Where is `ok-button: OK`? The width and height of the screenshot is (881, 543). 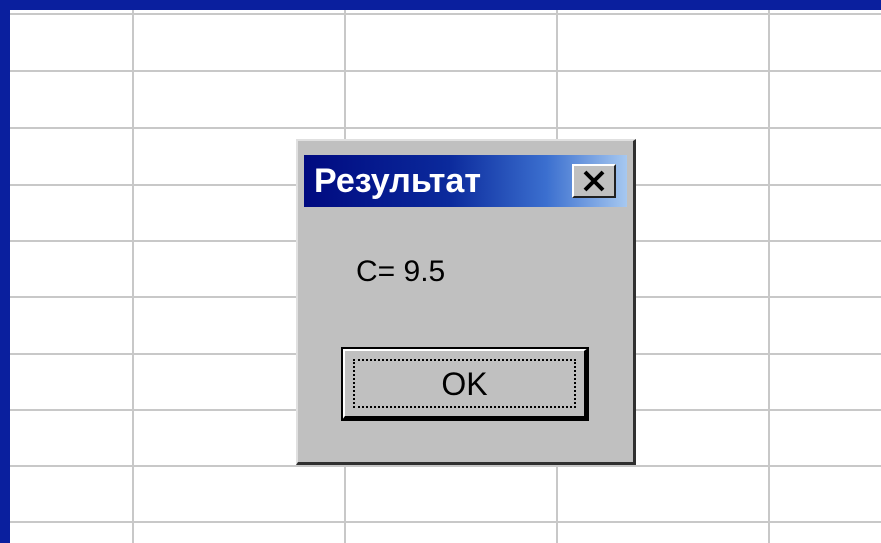
ok-button: OK is located at coordinates (465, 384).